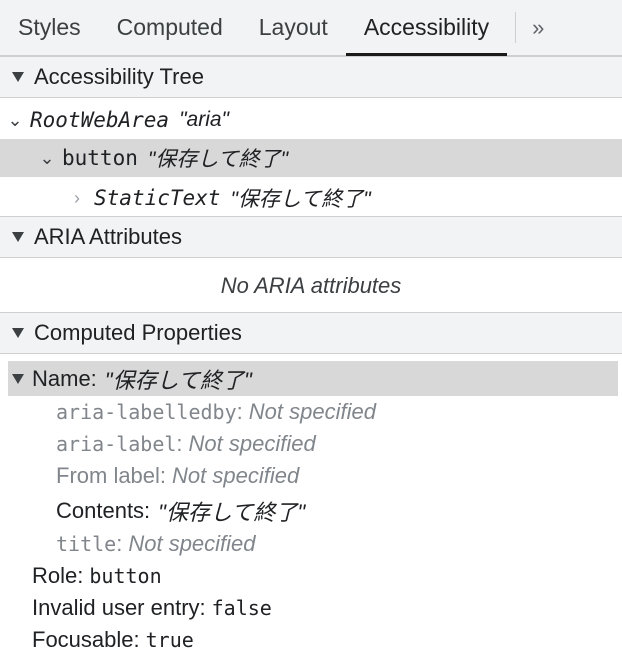 The image size is (622, 664). What do you see at coordinates (64, 378) in the screenshot?
I see `name-label: Name:` at bounding box center [64, 378].